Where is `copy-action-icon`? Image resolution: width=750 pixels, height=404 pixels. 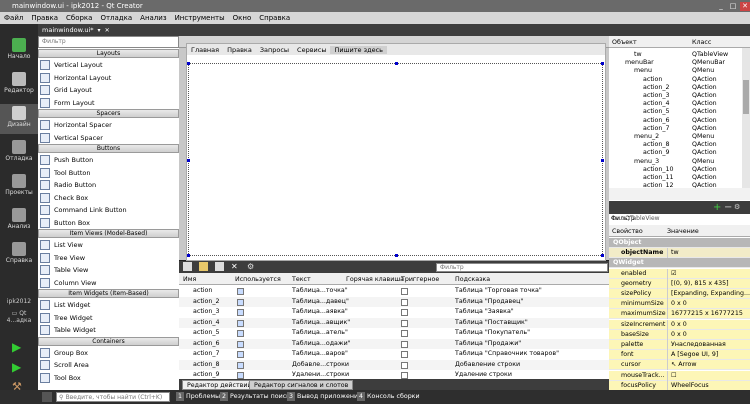
copy-action-icon is located at coordinates (203, 266).